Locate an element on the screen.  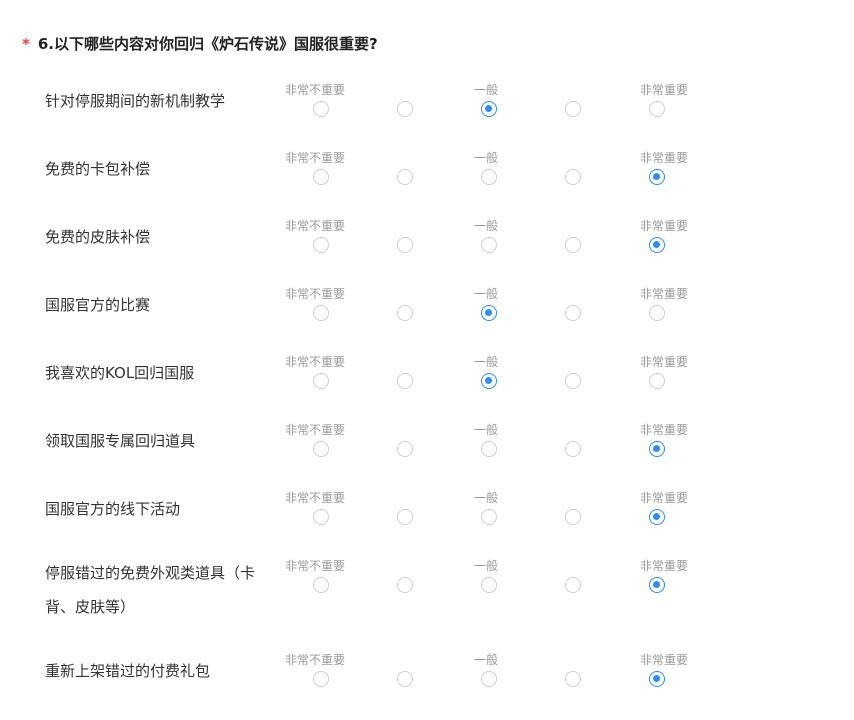
row-label: 领取国服专属回归道具 is located at coordinates (120, 441).